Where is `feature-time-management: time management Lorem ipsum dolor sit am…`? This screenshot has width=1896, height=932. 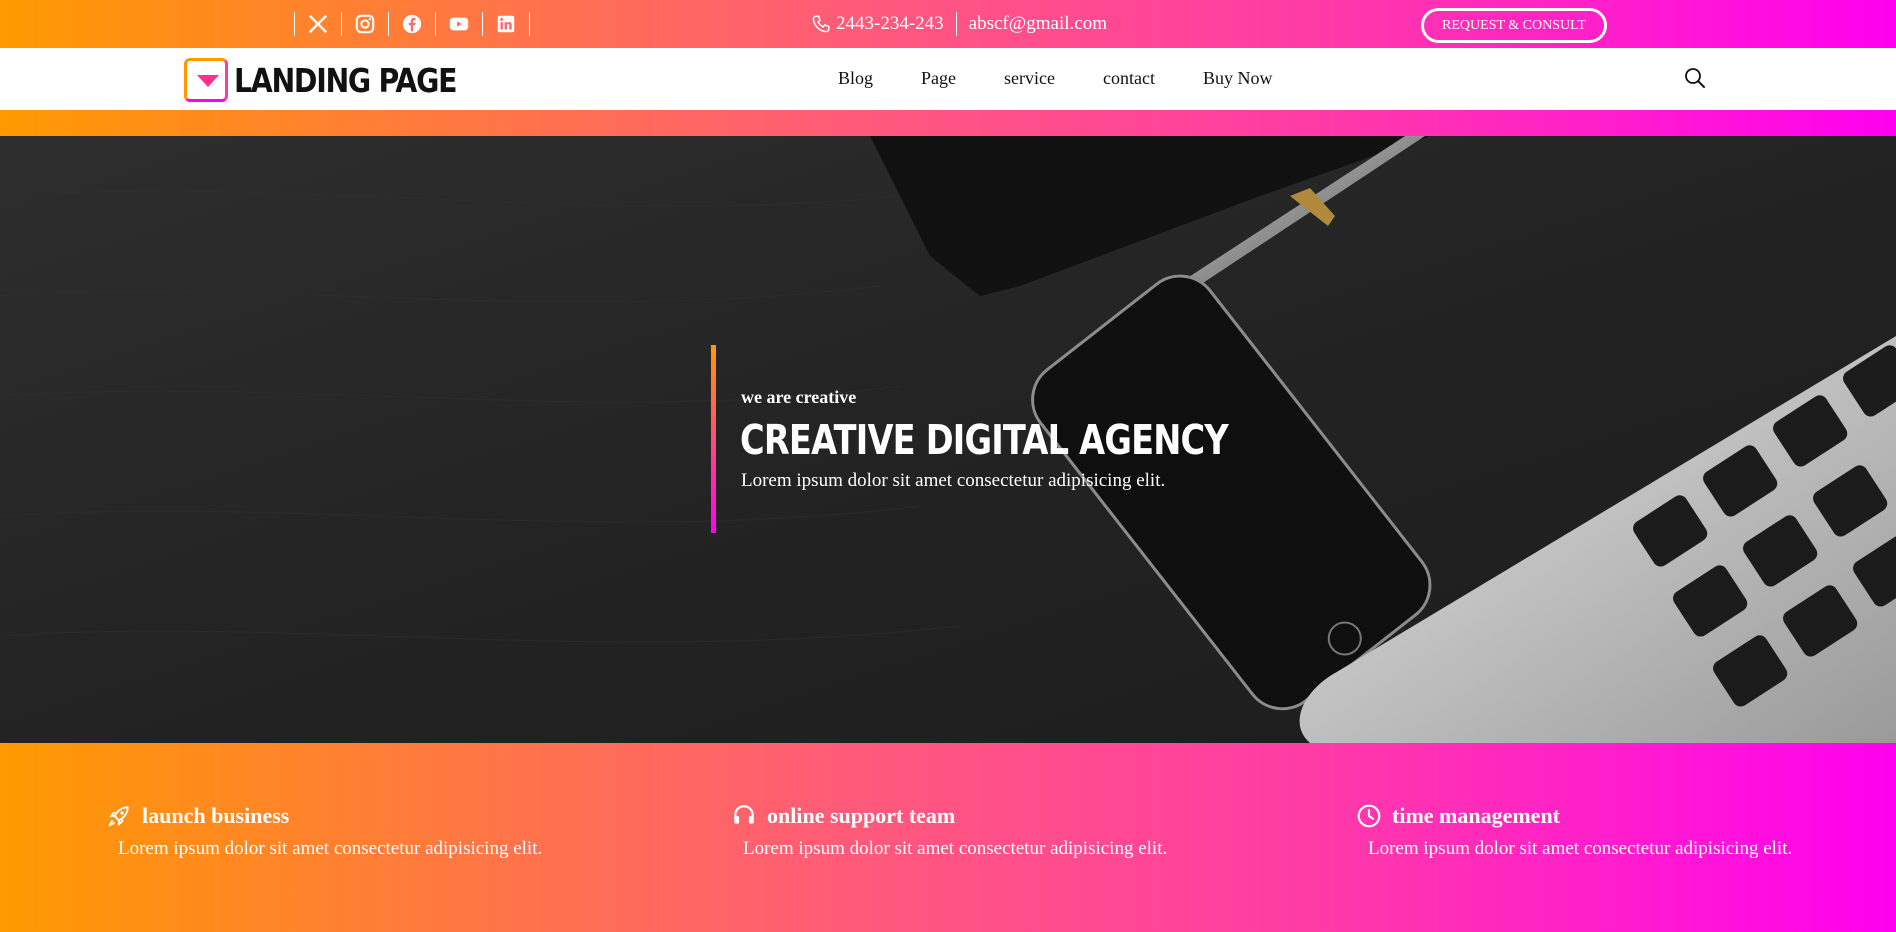 feature-time-management: time management Lorem ipsum dolor sit am… is located at coordinates (1577, 831).